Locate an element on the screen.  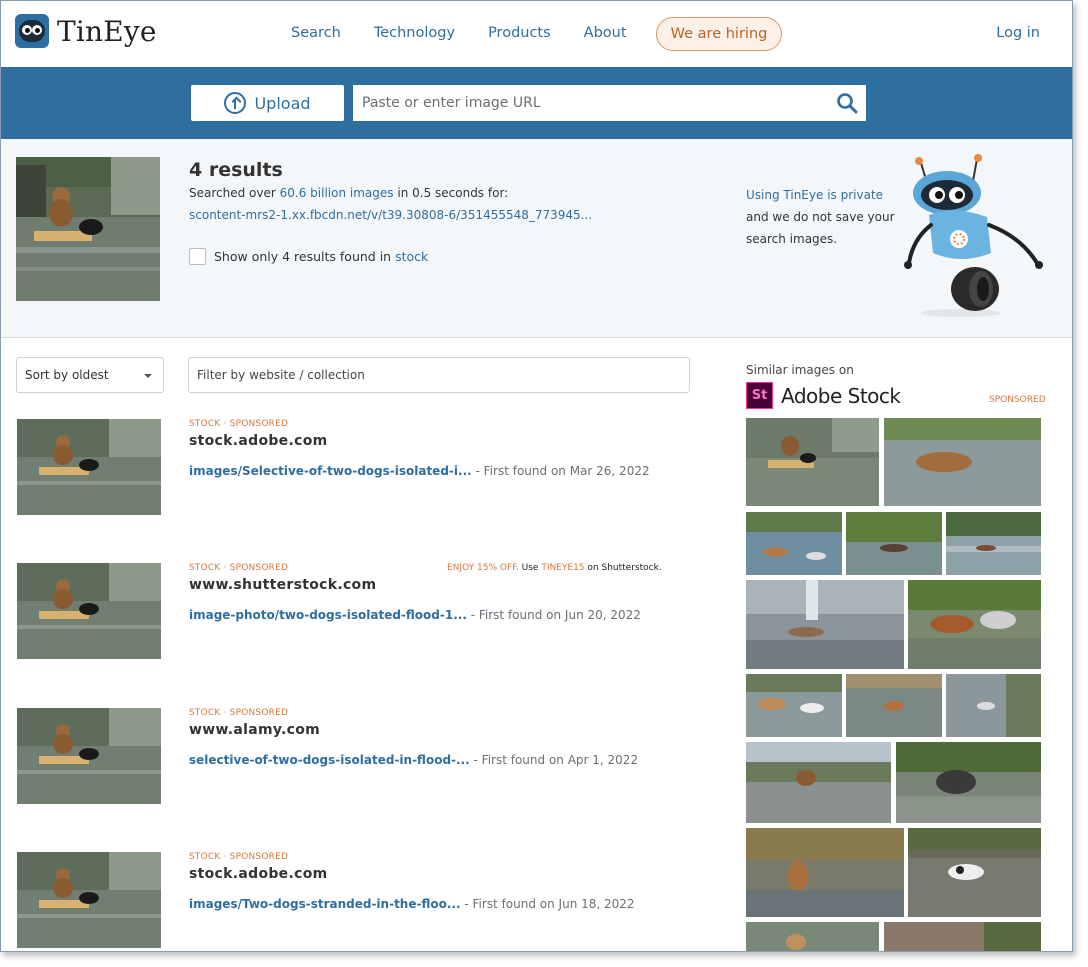
privacy-link: Using TinEye is private is located at coordinates (821, 195).